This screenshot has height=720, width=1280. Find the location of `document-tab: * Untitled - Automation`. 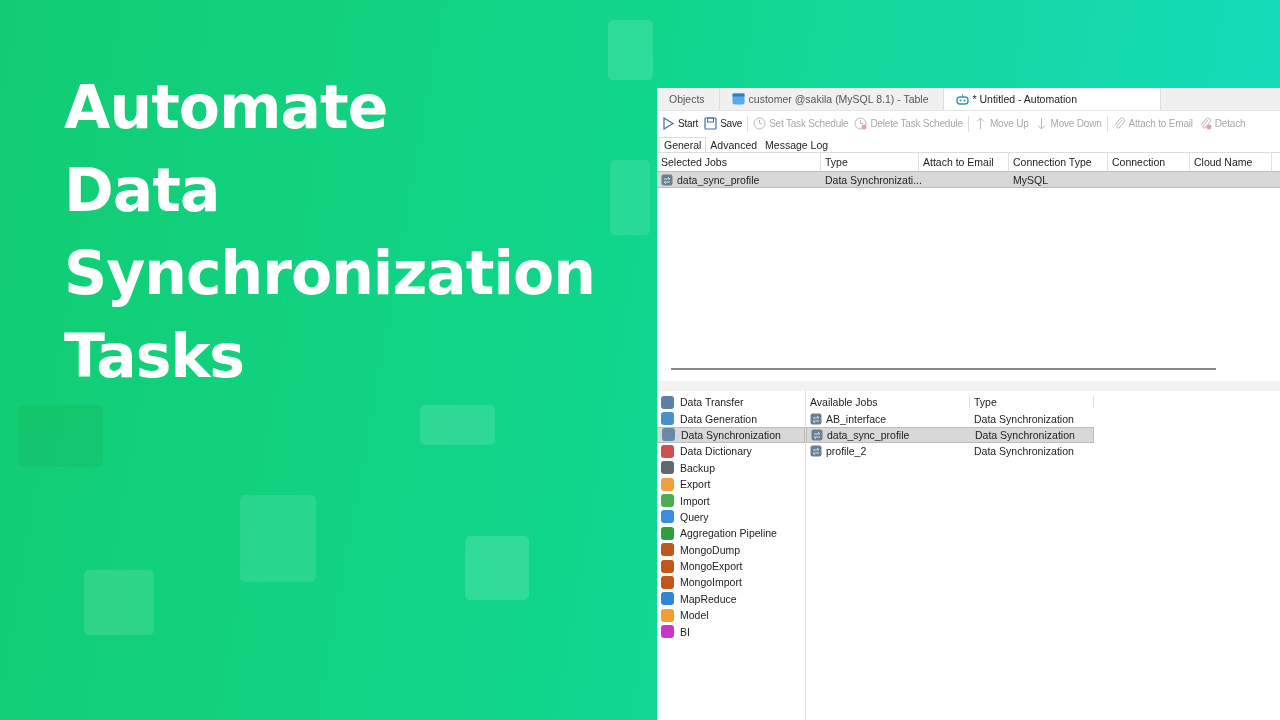

document-tab: * Untitled - Automation is located at coordinates (1052, 99).